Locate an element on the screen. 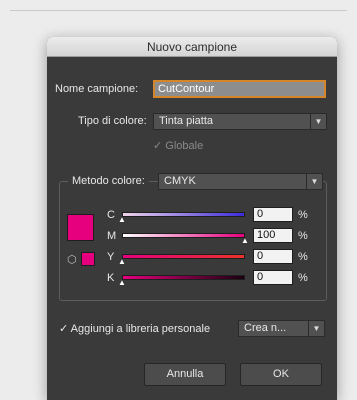  channel-y-value: 0 is located at coordinates (273, 256).